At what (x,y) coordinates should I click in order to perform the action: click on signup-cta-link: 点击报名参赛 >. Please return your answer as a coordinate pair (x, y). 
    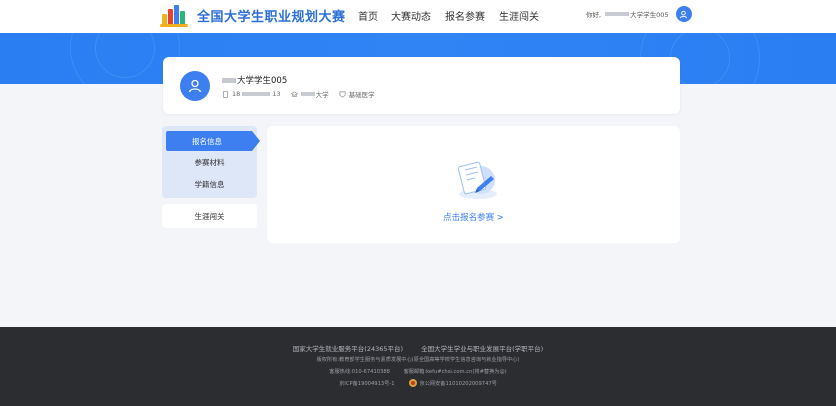
    Looking at the image, I should click on (473, 217).